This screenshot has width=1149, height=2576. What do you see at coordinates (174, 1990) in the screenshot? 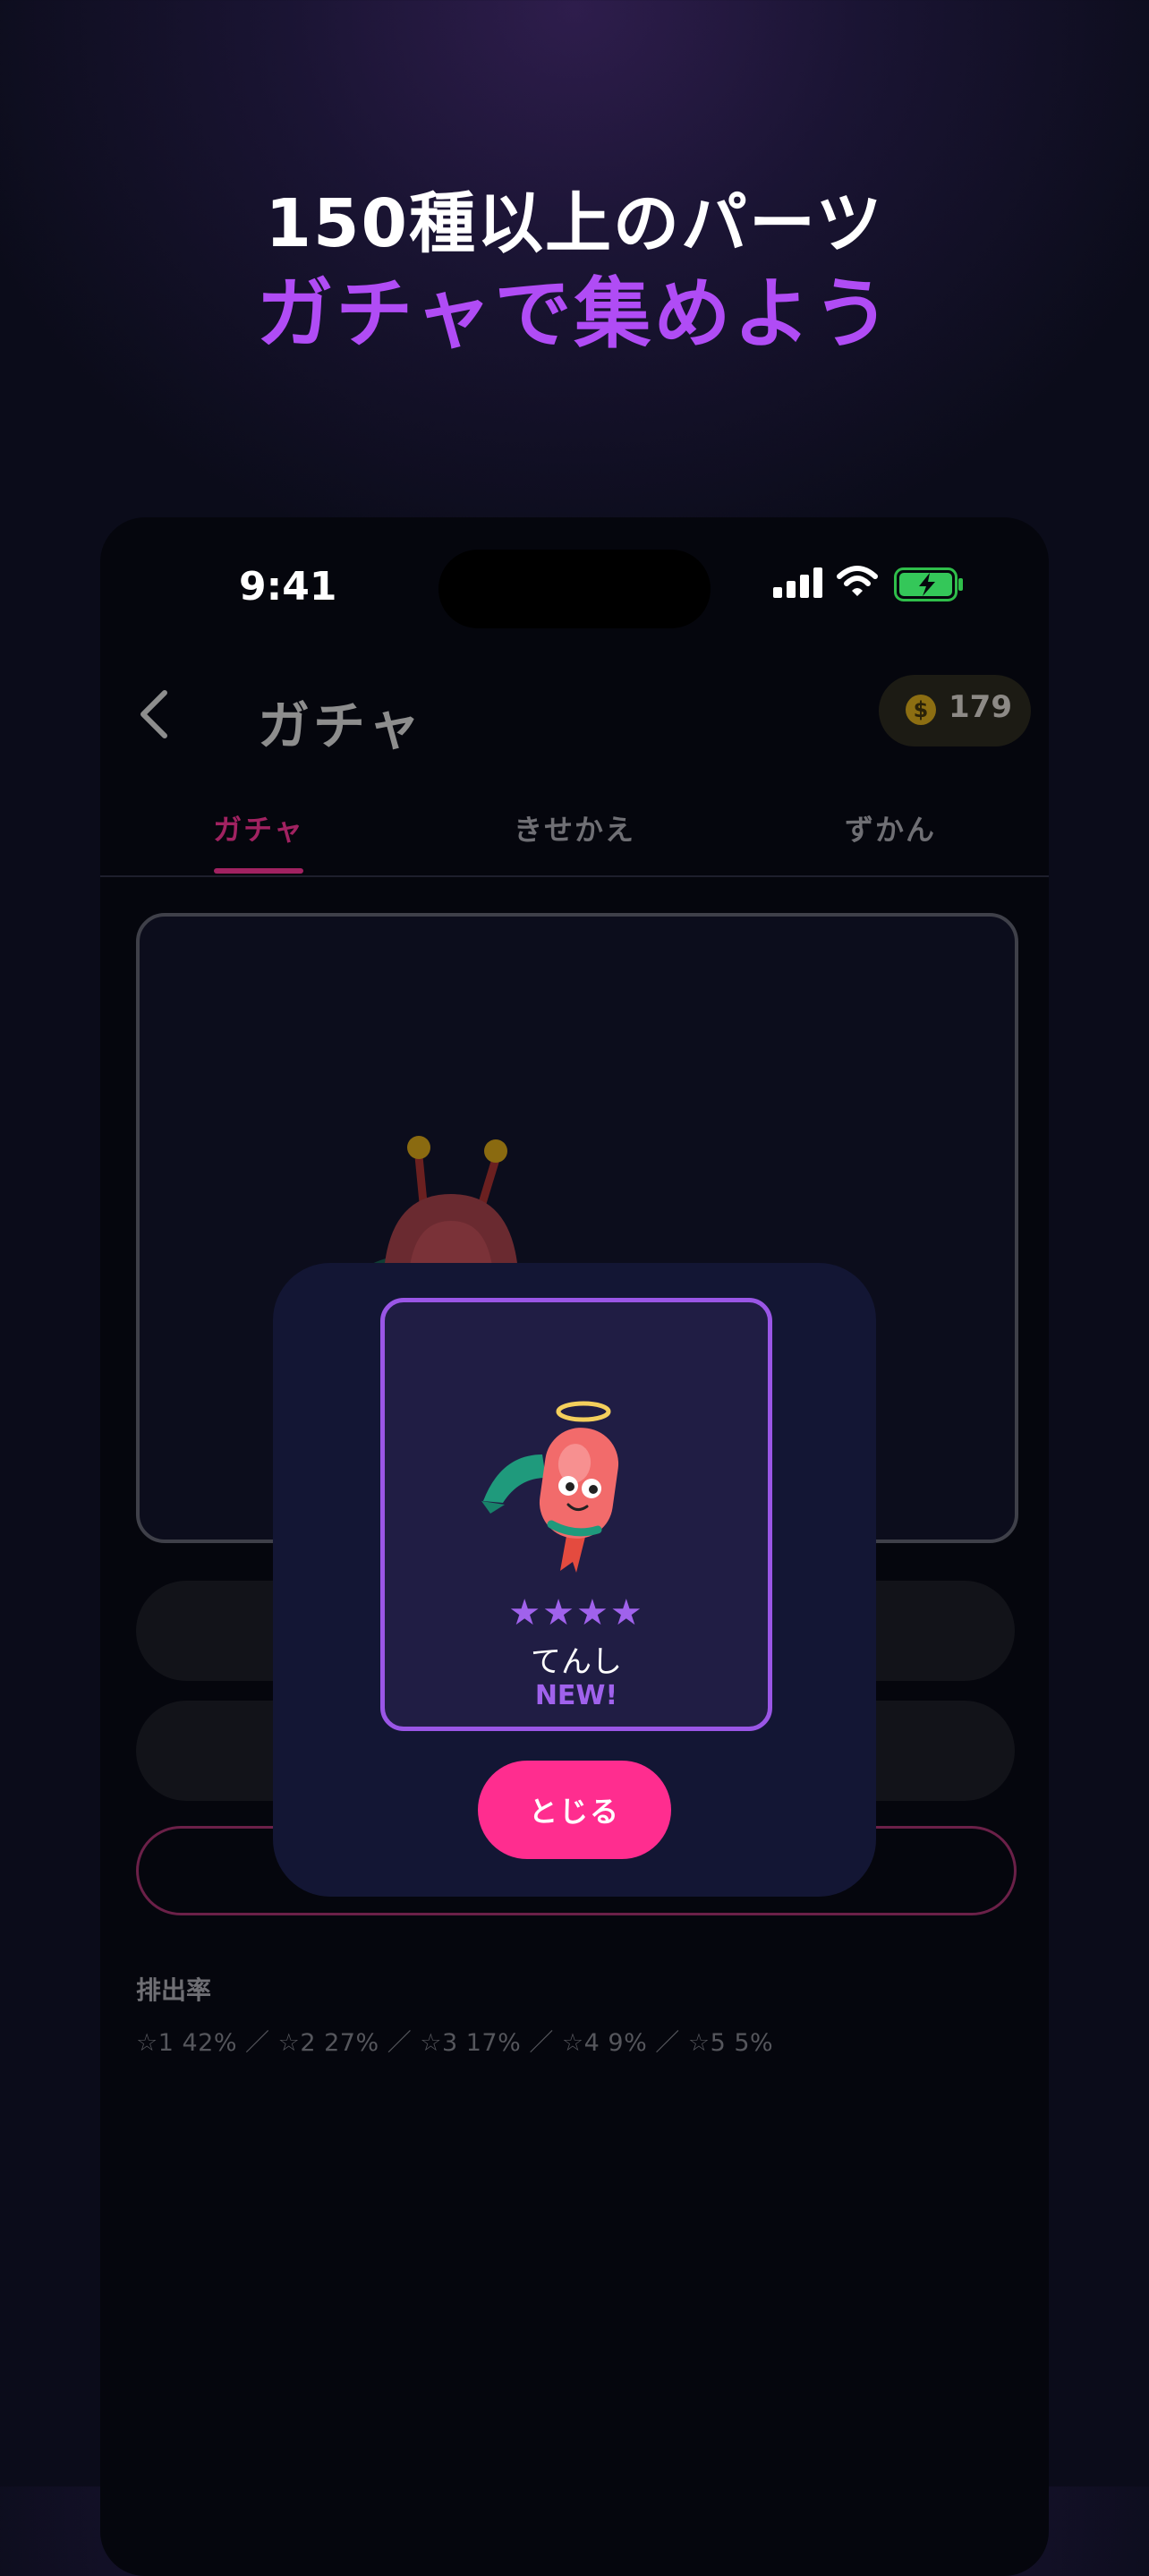
I see `drop-rates-title: 排出率` at bounding box center [174, 1990].